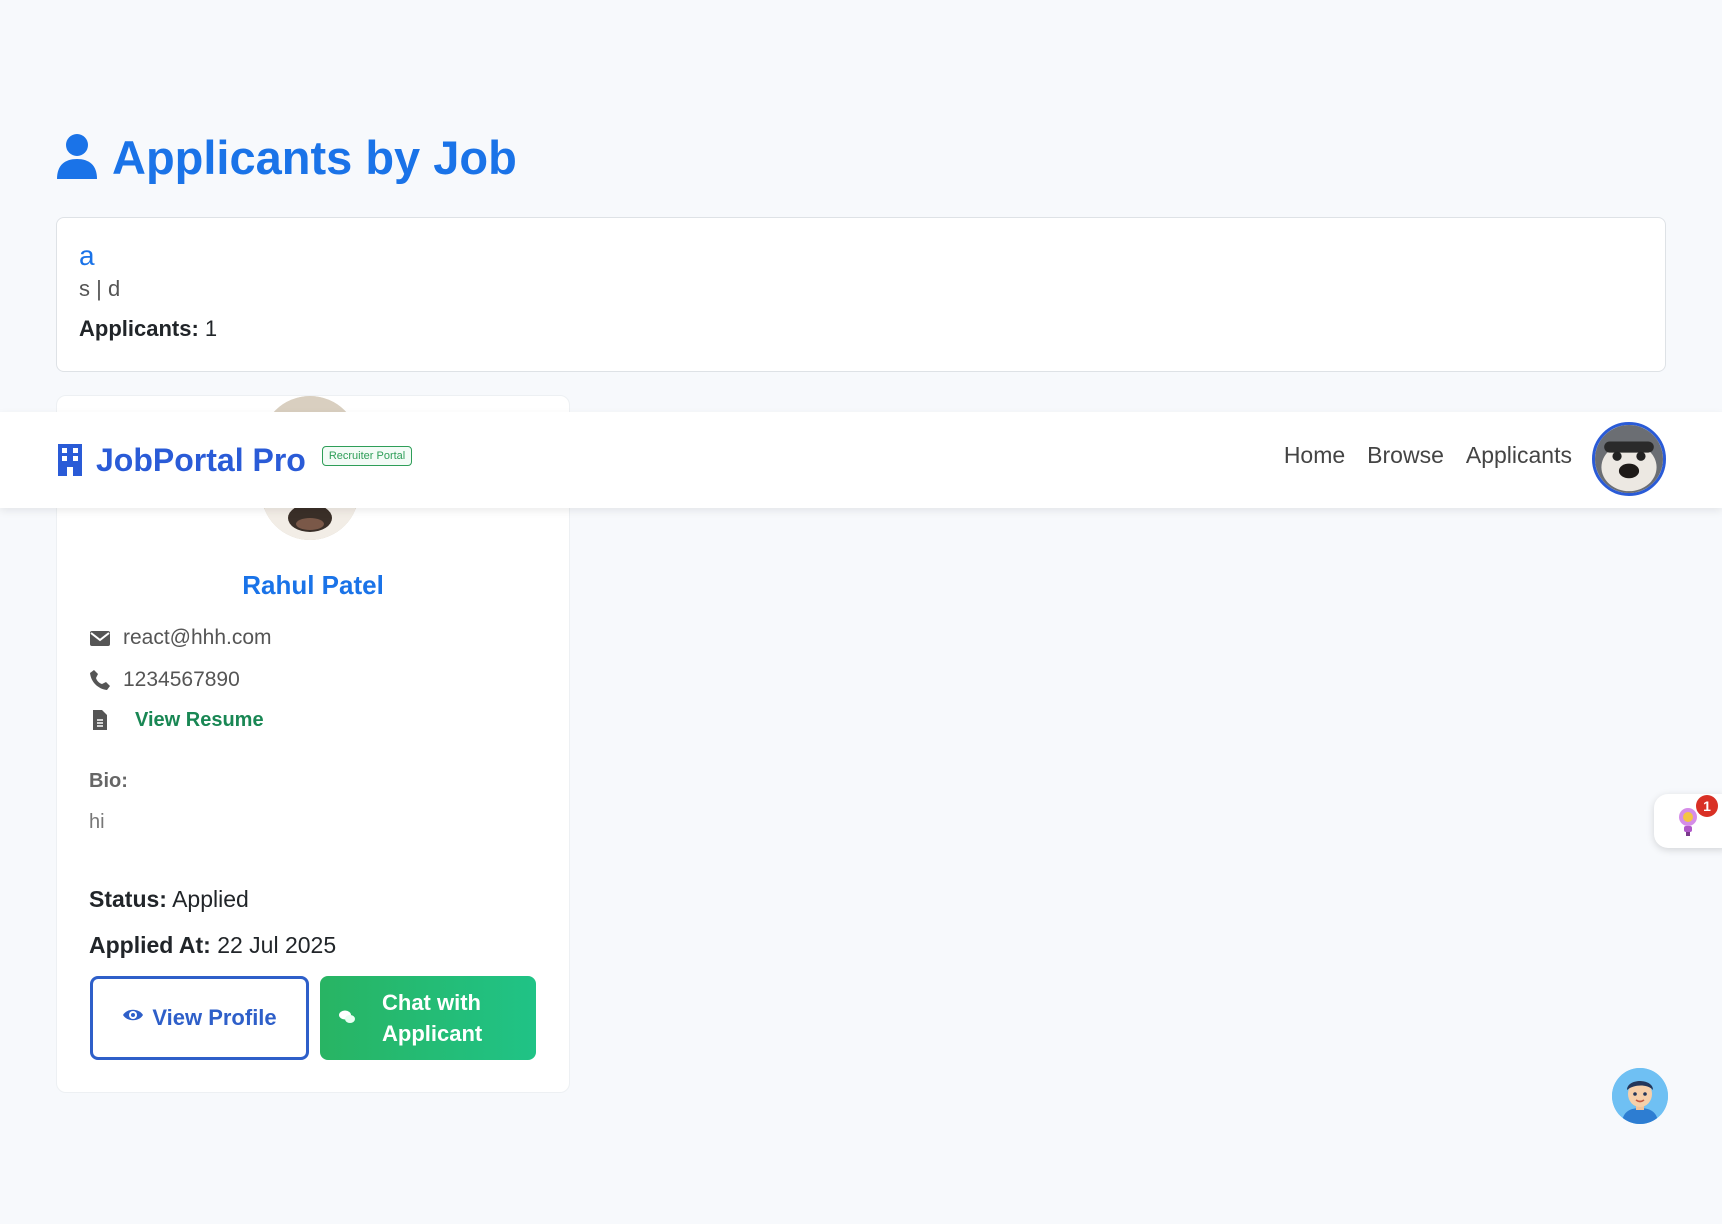 This screenshot has height=1224, width=1722. What do you see at coordinates (100, 638) in the screenshot?
I see `envelope-icon` at bounding box center [100, 638].